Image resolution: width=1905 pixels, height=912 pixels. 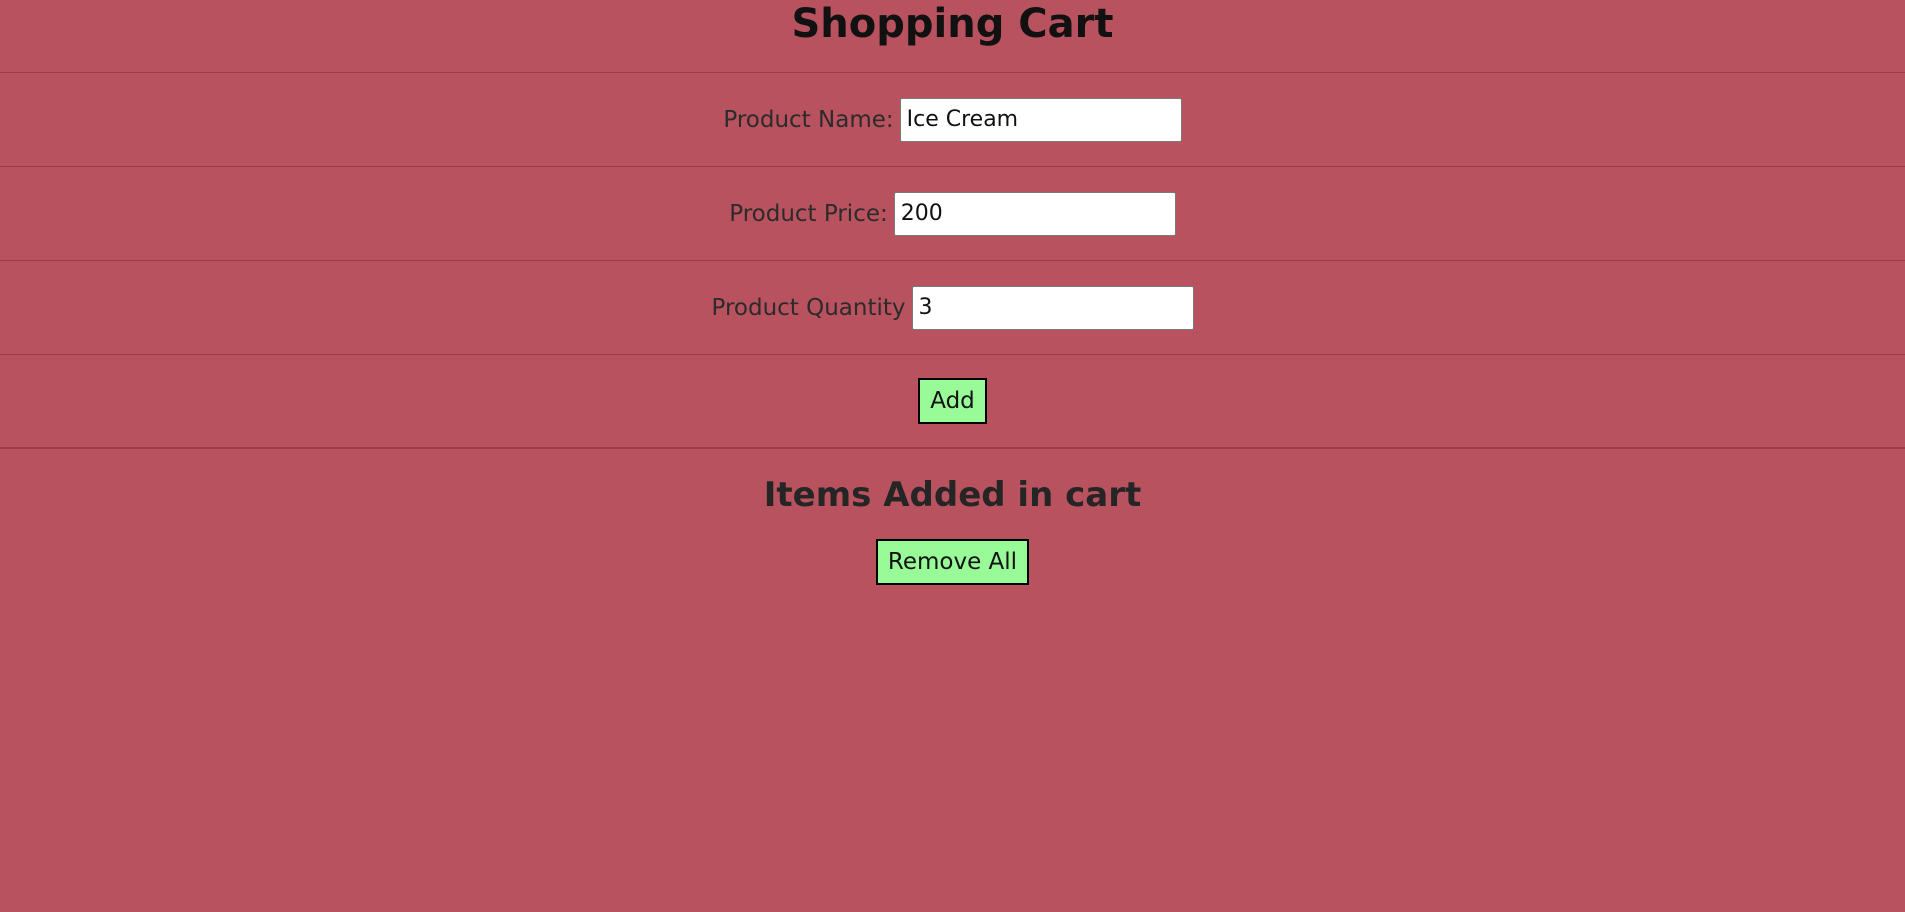 I want to click on add-button-row: Add, so click(x=952, y=402).